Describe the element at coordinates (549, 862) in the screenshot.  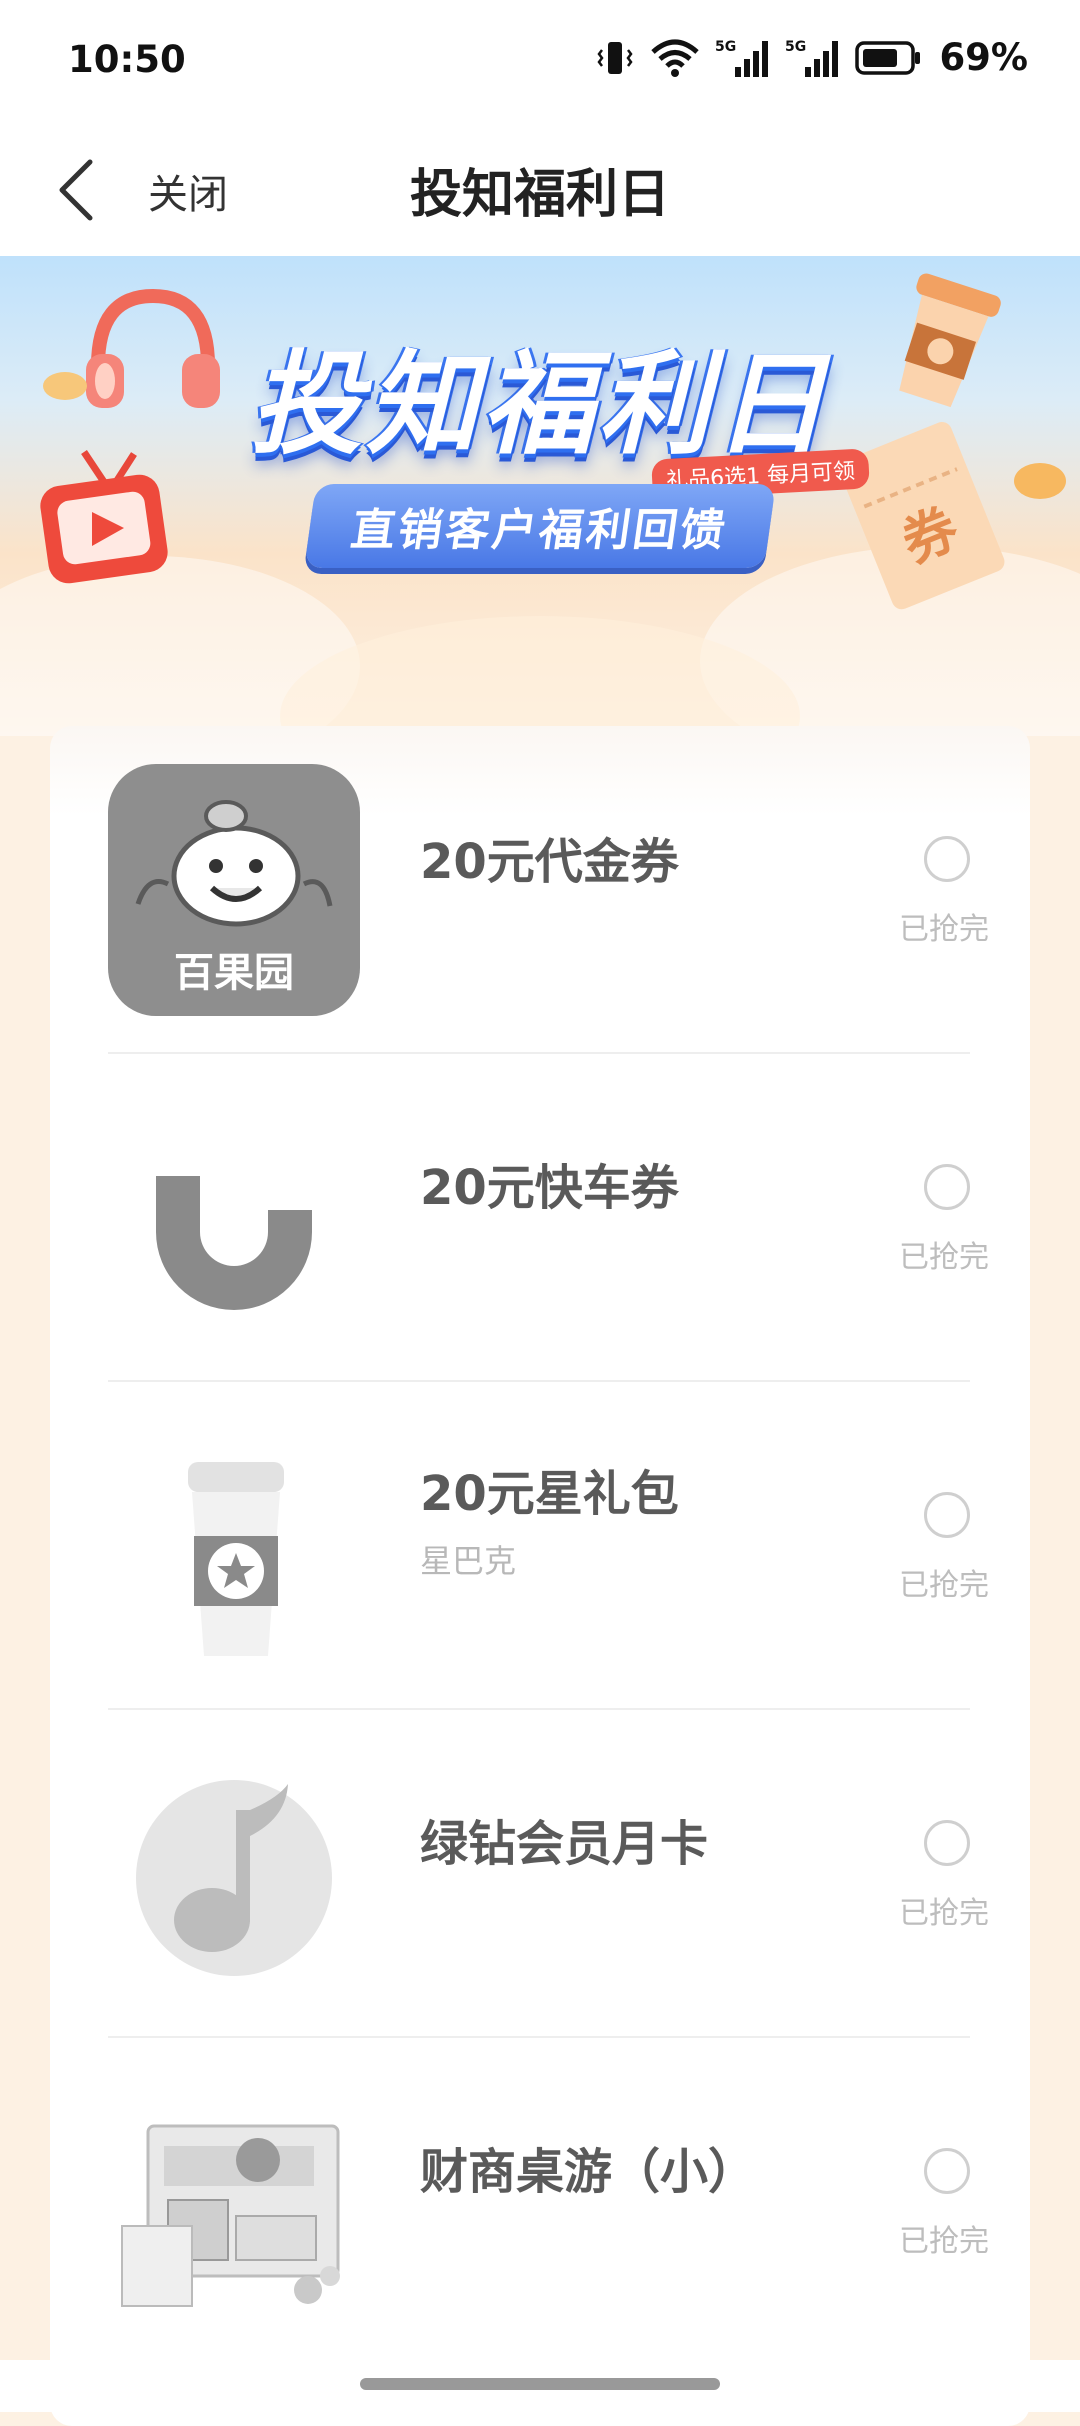
I see `gift-name: 20元代金券` at that location.